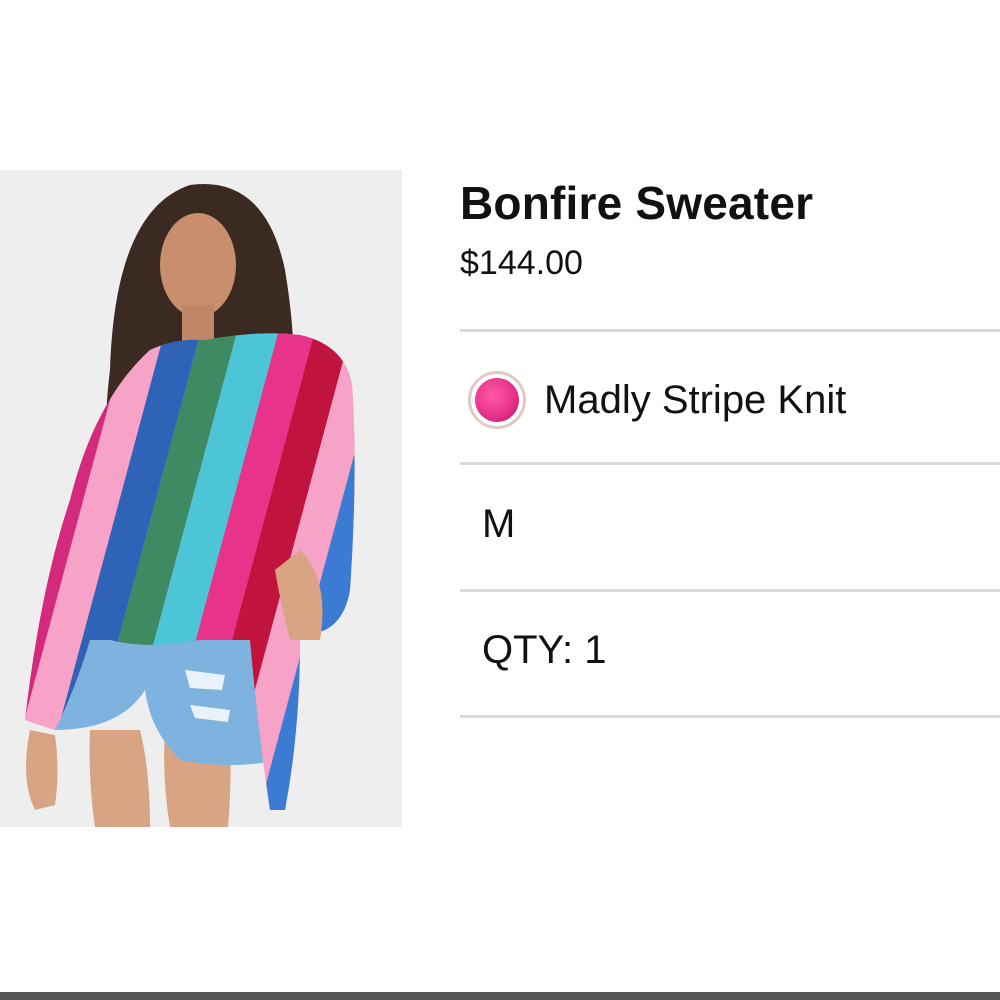 The height and width of the screenshot is (1000, 1000). What do you see at coordinates (544, 649) in the screenshot?
I see `quantity-value: QTY: 1` at bounding box center [544, 649].